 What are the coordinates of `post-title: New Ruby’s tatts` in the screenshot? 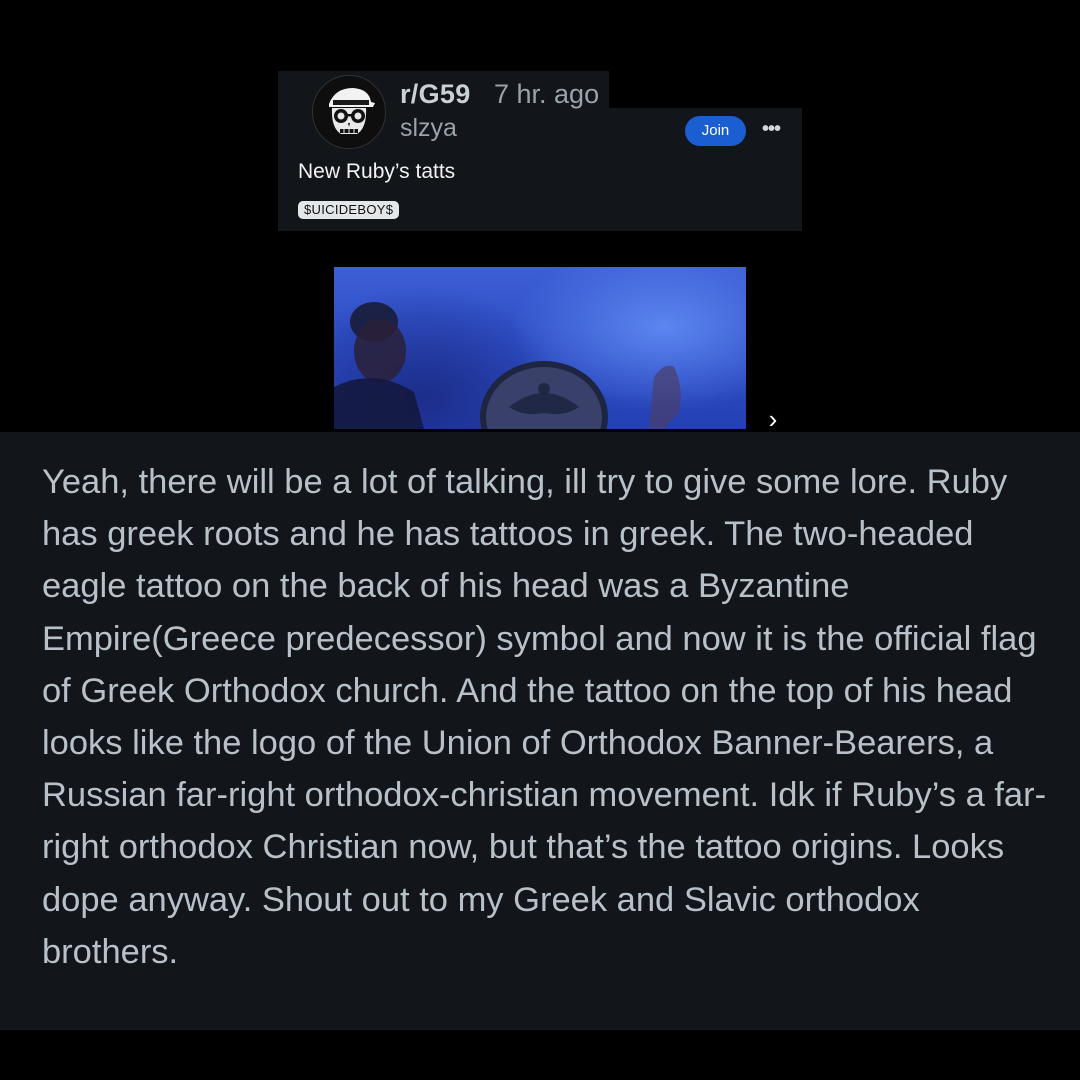 It's located at (376, 172).